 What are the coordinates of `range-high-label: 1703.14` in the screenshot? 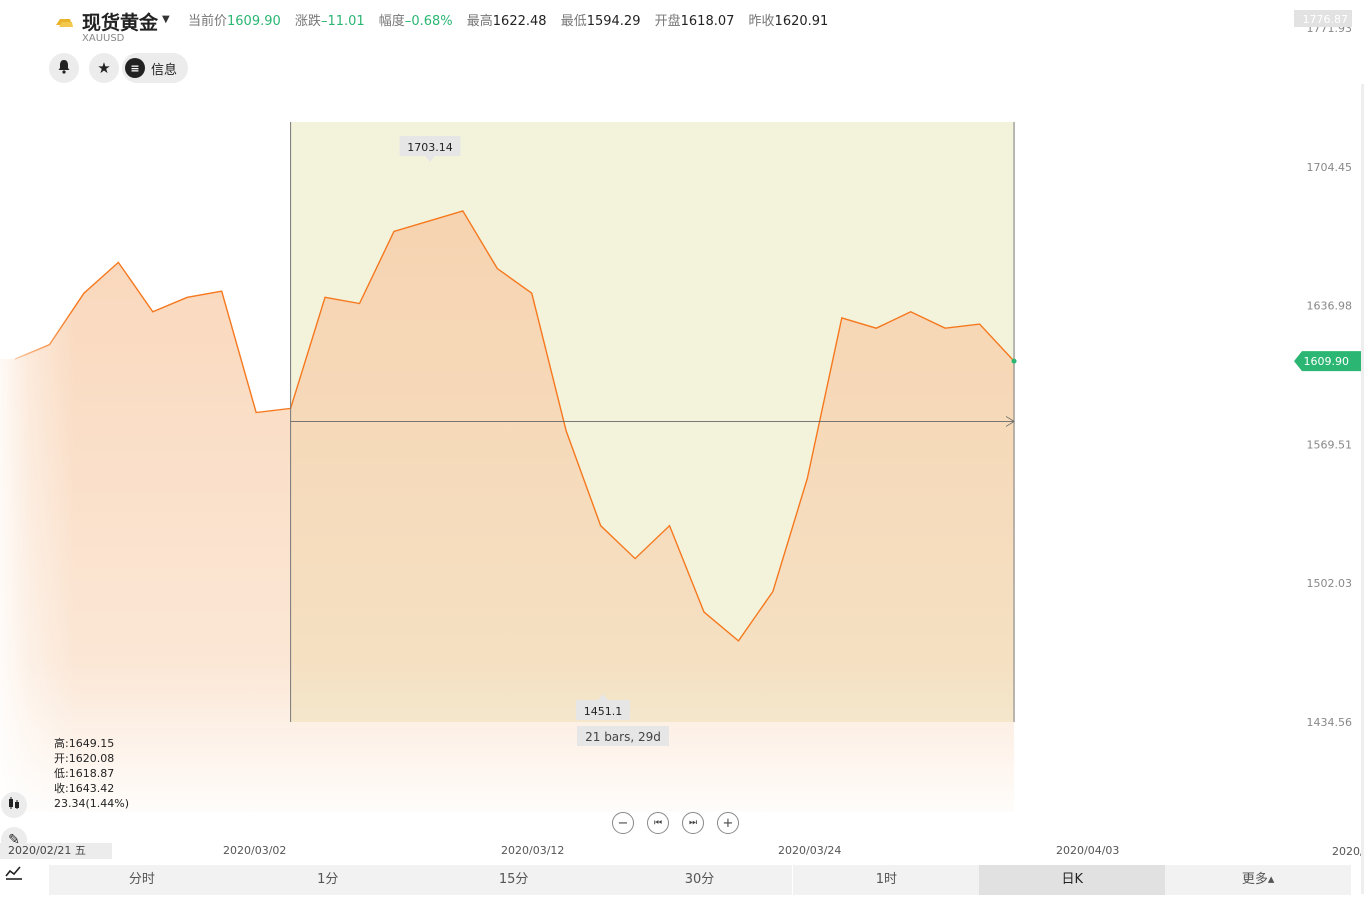 It's located at (430, 147).